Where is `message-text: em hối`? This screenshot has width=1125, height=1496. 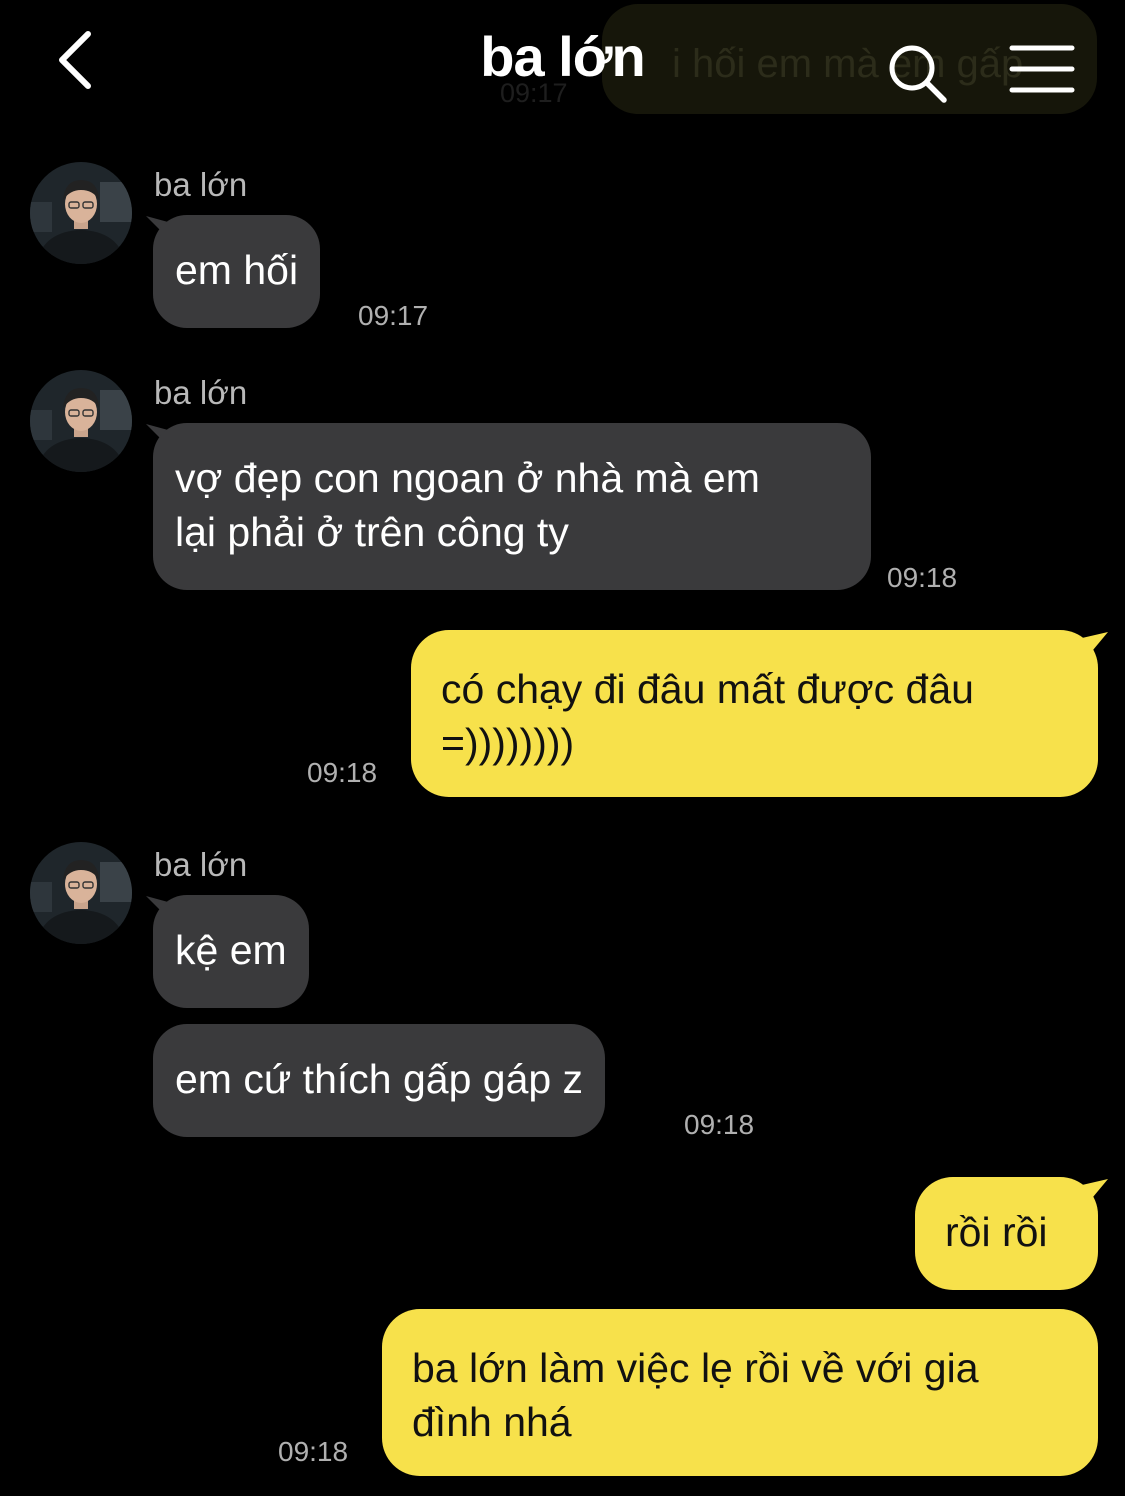 message-text: em hối is located at coordinates (237, 270).